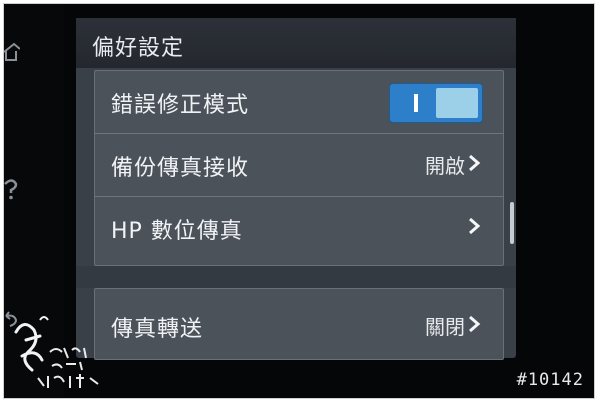  I want to click on setting-label: 傳真轉送, so click(157, 329).